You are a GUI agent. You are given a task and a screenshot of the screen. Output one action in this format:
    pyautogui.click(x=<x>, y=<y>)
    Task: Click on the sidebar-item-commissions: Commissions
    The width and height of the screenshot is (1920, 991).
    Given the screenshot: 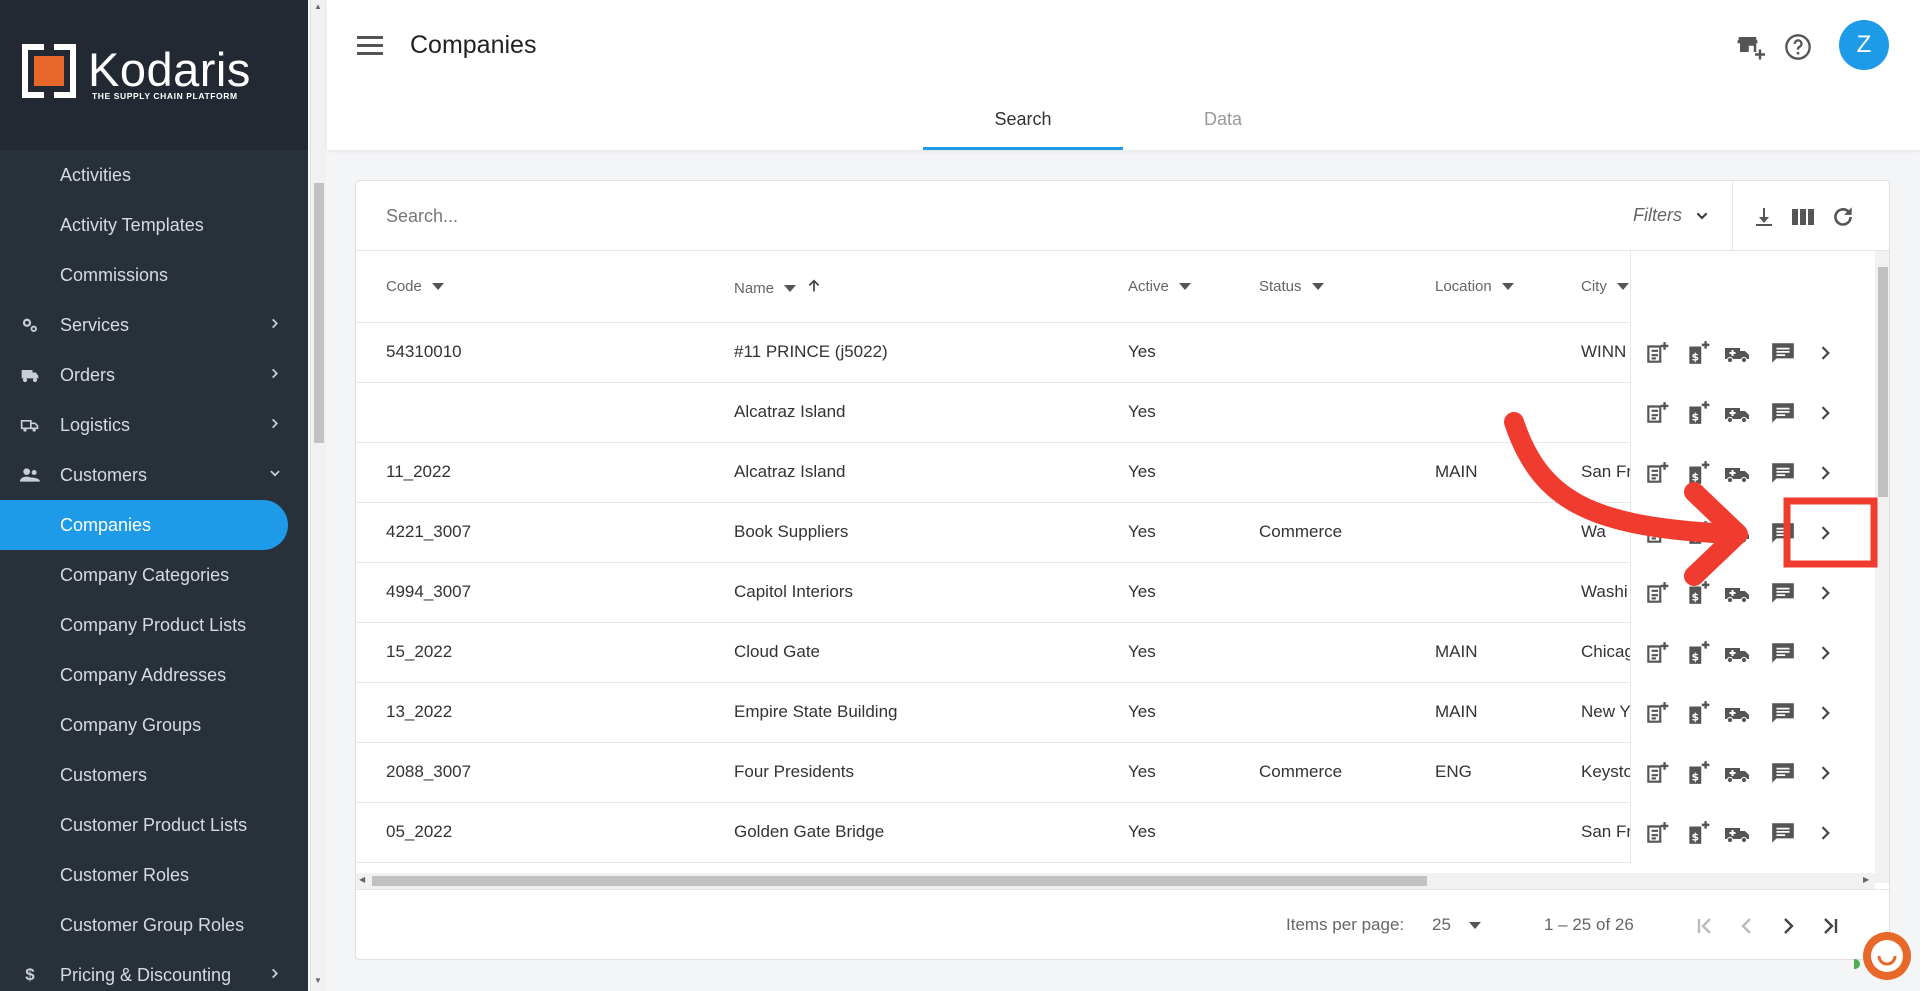 What is the action you would take?
    pyautogui.click(x=154, y=275)
    